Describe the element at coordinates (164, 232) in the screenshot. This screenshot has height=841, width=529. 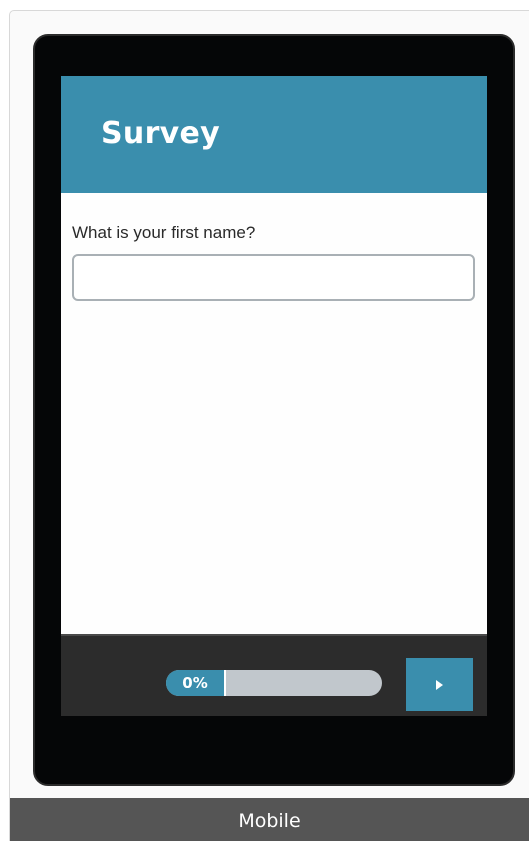
I see `question-label: What is your first name?` at that location.